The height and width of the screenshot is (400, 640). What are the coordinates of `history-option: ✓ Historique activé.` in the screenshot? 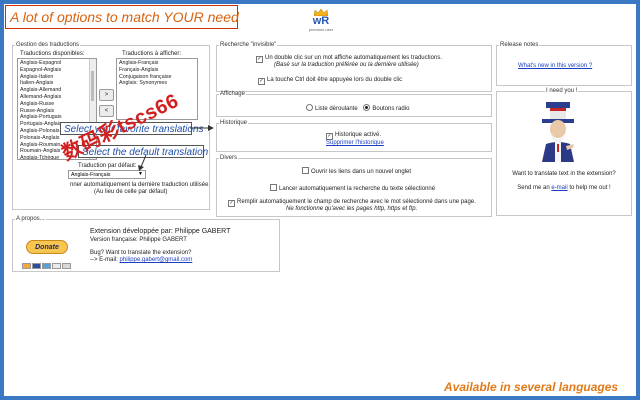 It's located at (353, 136).